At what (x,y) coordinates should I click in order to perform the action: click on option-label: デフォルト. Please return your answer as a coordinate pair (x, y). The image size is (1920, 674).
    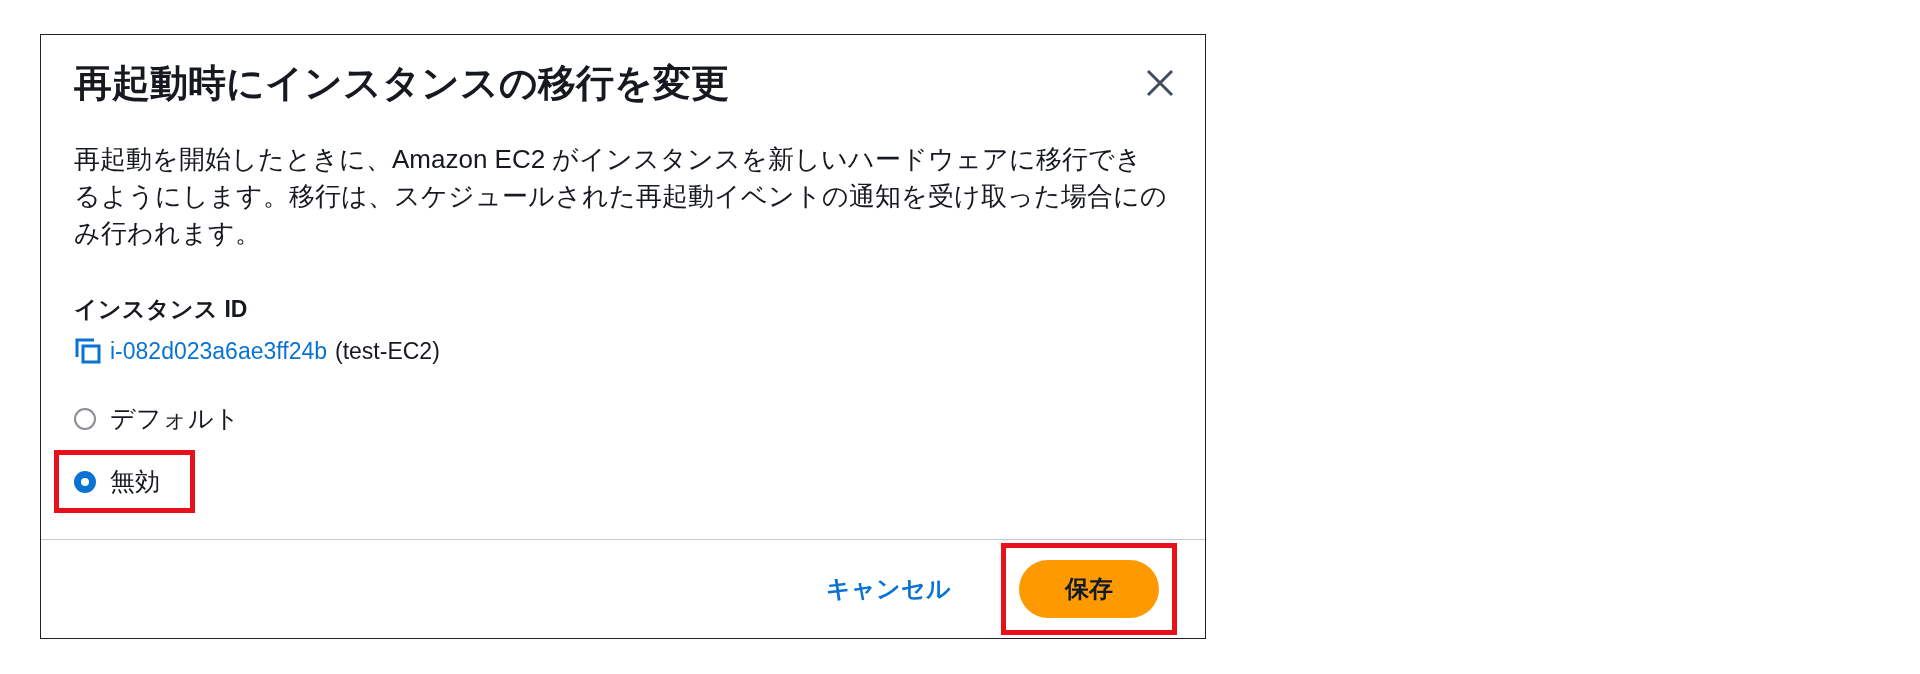
    Looking at the image, I should click on (175, 418).